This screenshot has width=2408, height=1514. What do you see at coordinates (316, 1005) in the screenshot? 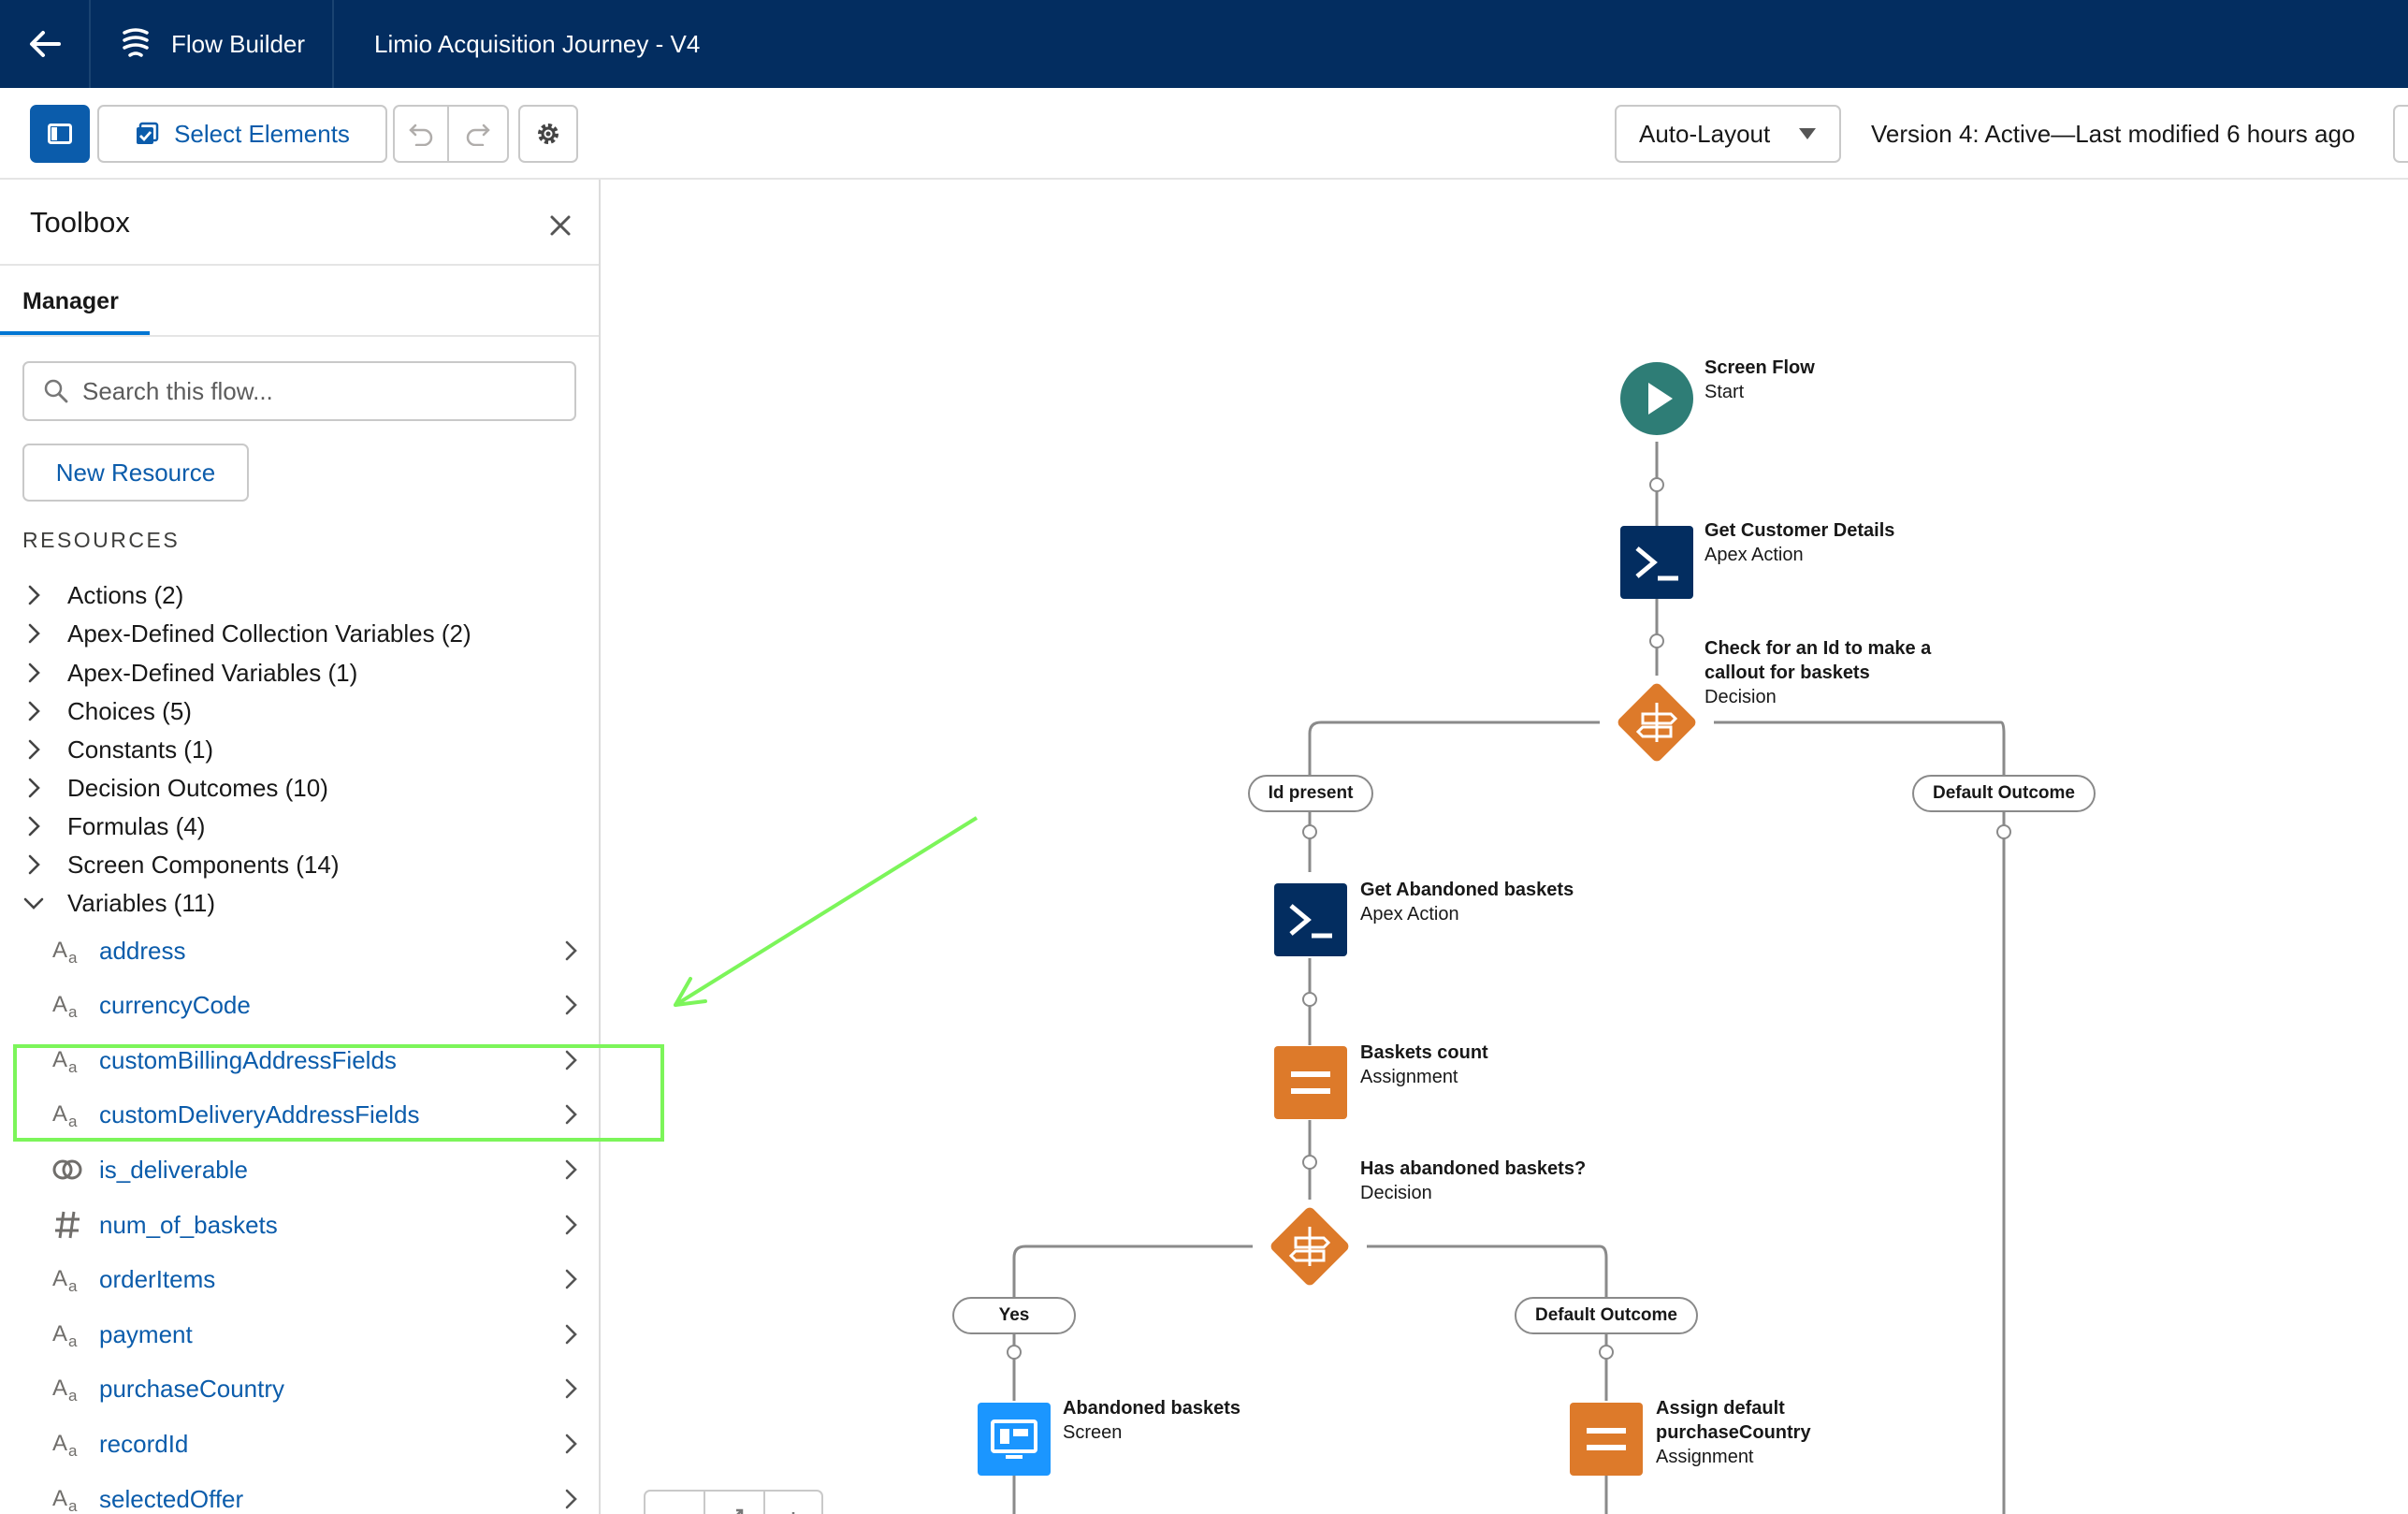
I see `variable-item-currencycode: Aa currencyCode` at bounding box center [316, 1005].